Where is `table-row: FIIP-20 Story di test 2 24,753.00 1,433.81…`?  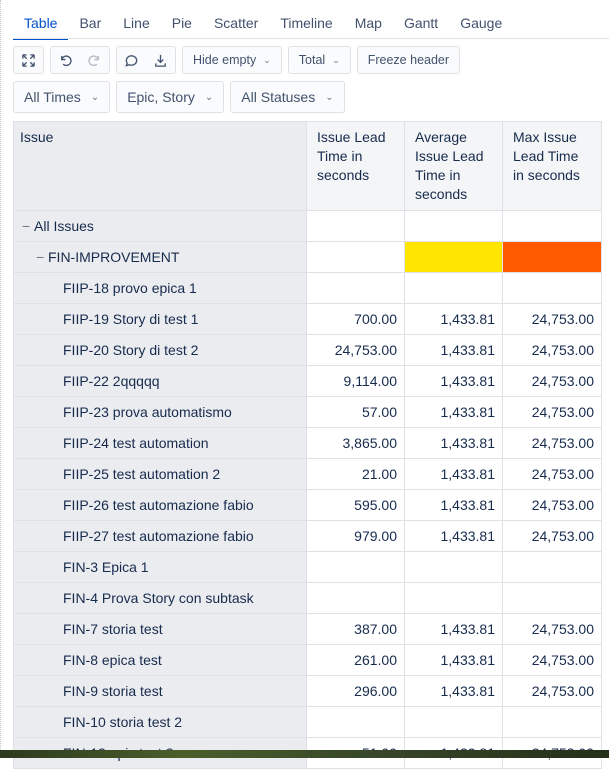 table-row: FIIP-20 Story di test 2 24,753.00 1,433.81… is located at coordinates (307, 350).